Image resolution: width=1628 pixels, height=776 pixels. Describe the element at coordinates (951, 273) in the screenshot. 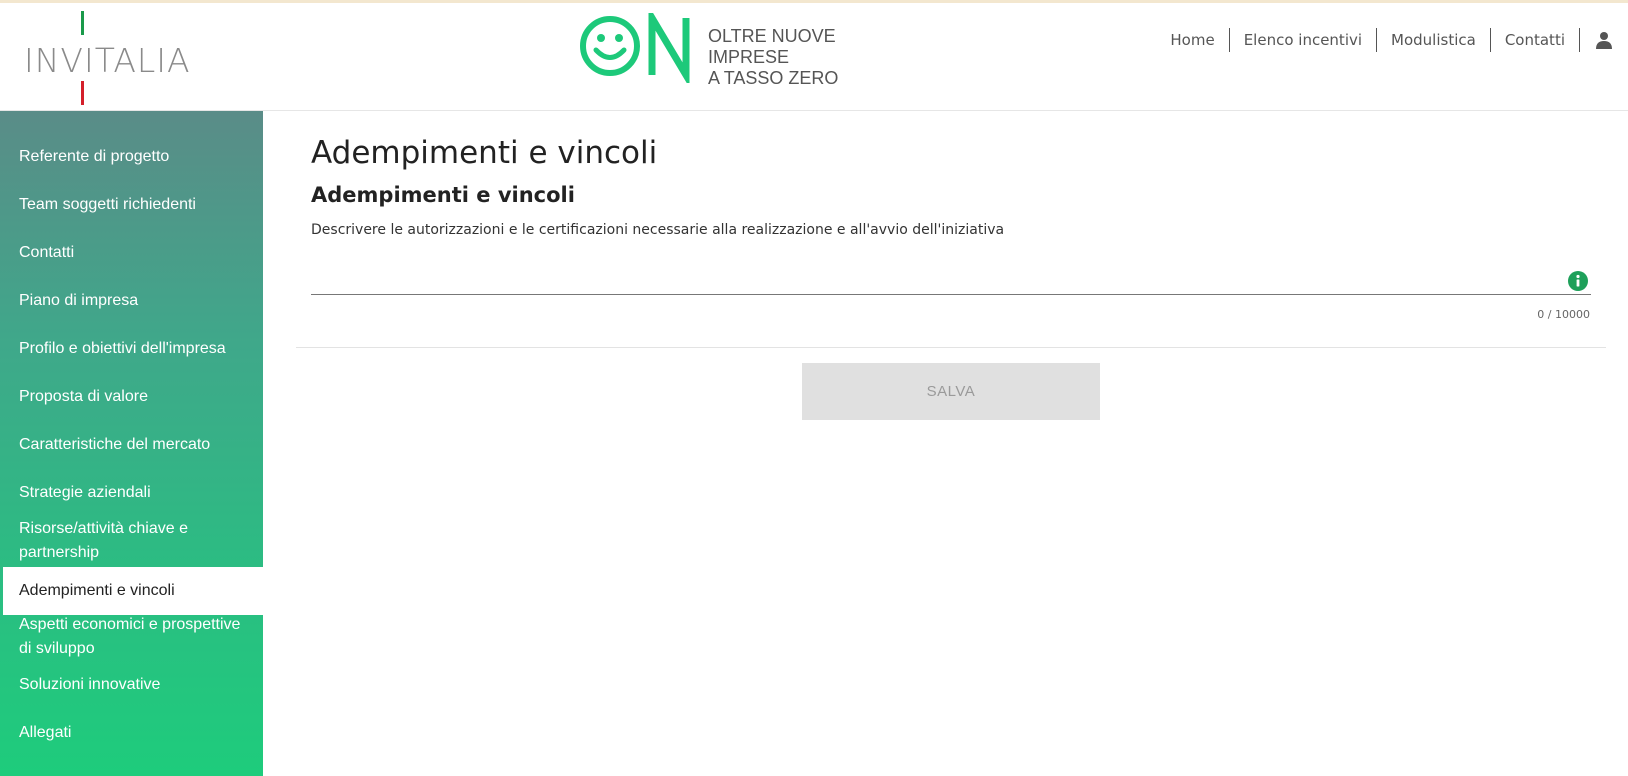

I see `adempimenti-text-field` at that location.